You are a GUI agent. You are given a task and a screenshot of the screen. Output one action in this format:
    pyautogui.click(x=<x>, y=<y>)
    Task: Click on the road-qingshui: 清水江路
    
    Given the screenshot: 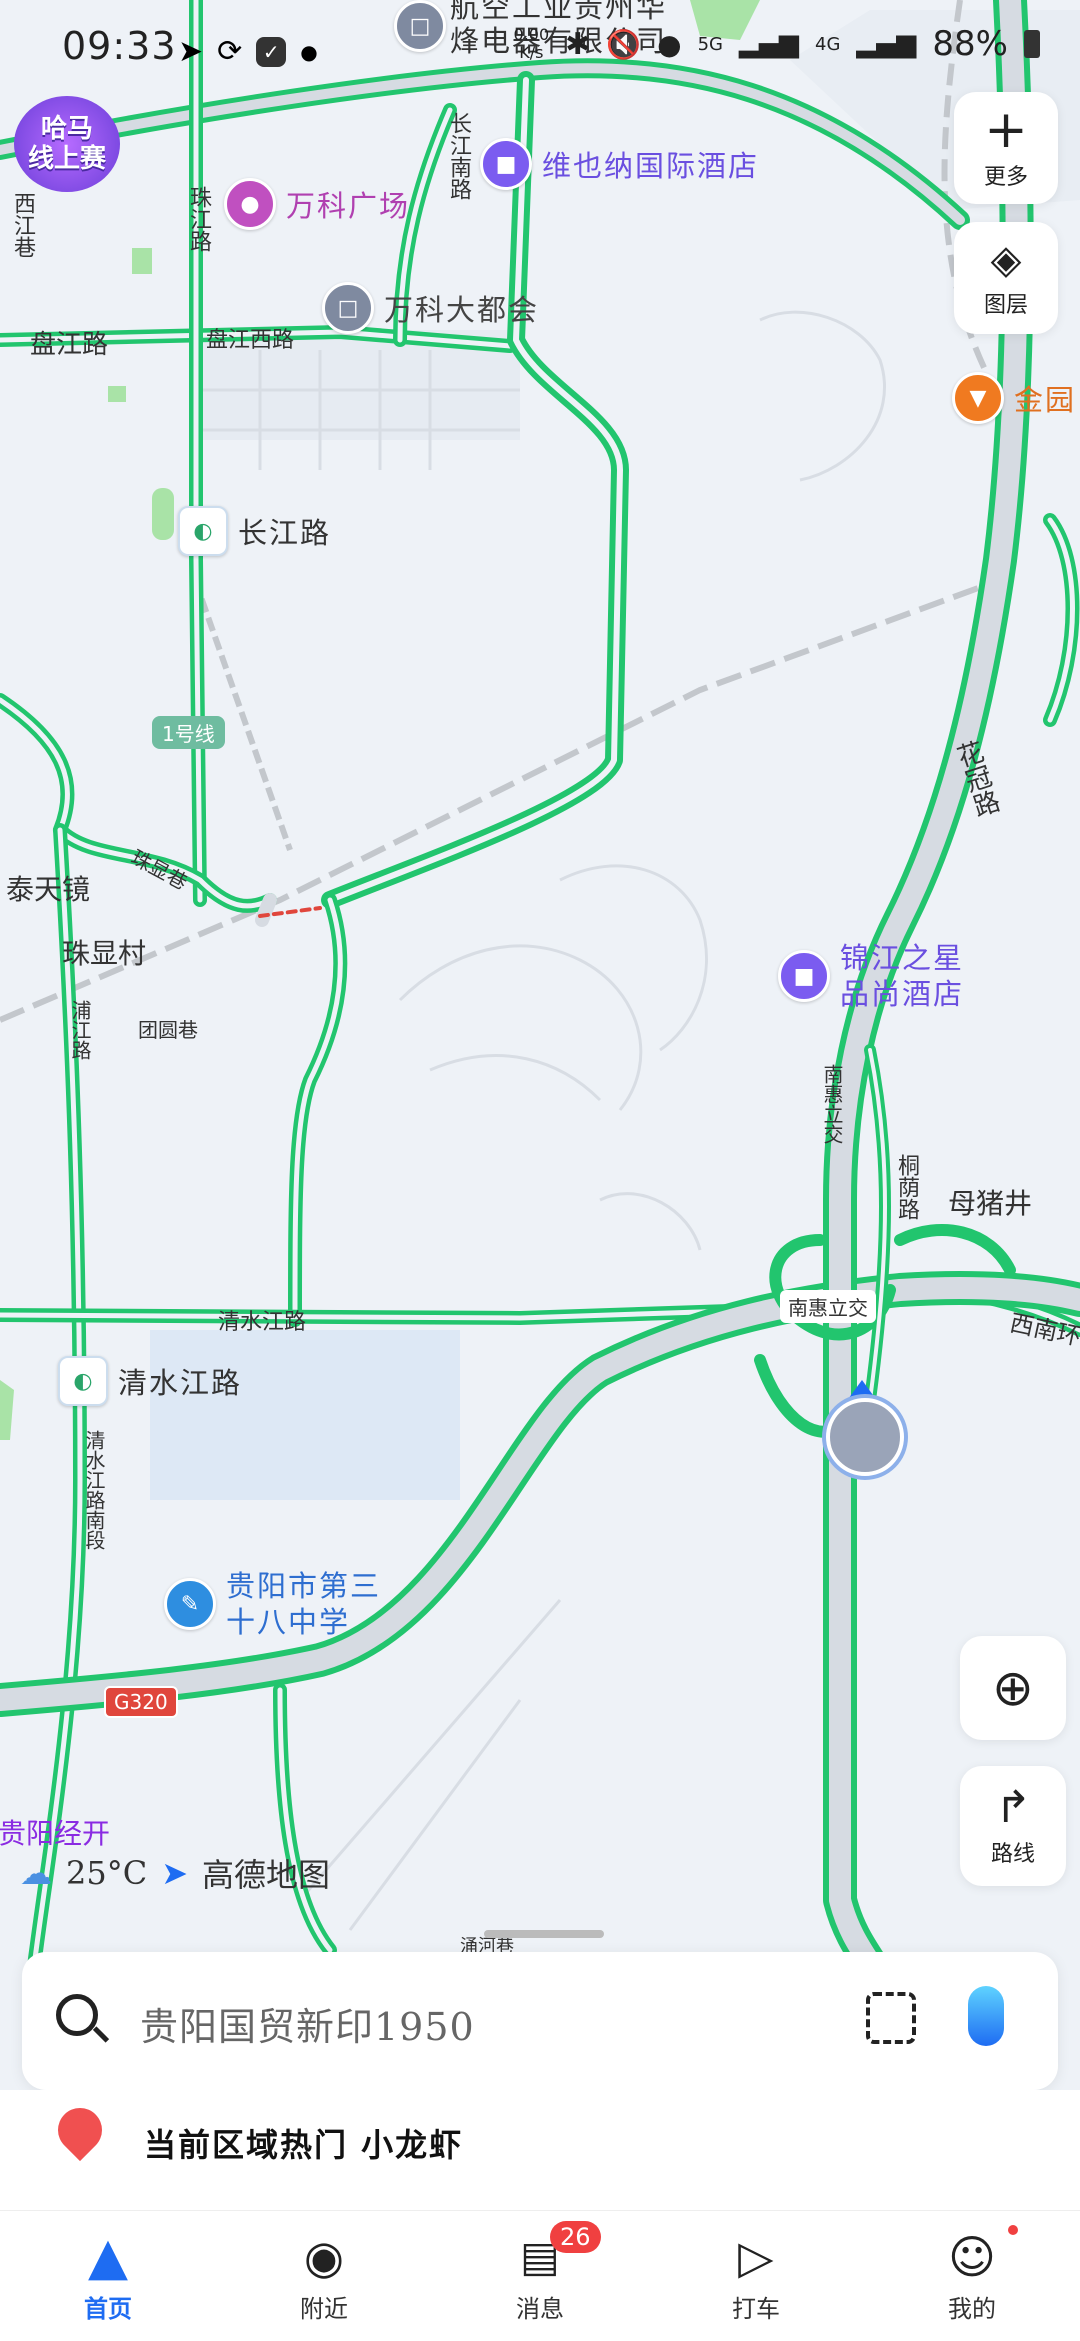 What is the action you would take?
    pyautogui.click(x=262, y=1322)
    